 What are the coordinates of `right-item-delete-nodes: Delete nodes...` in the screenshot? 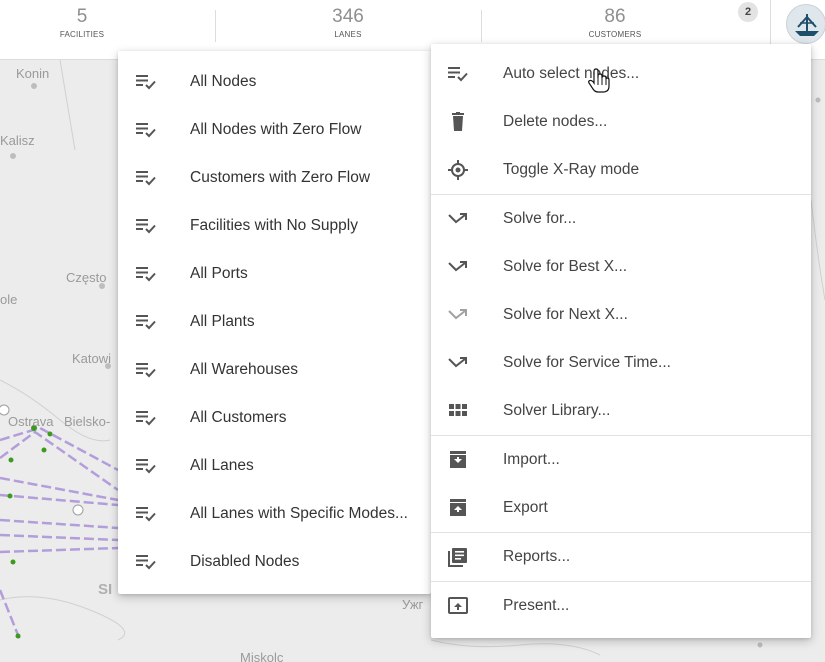 It's located at (621, 122).